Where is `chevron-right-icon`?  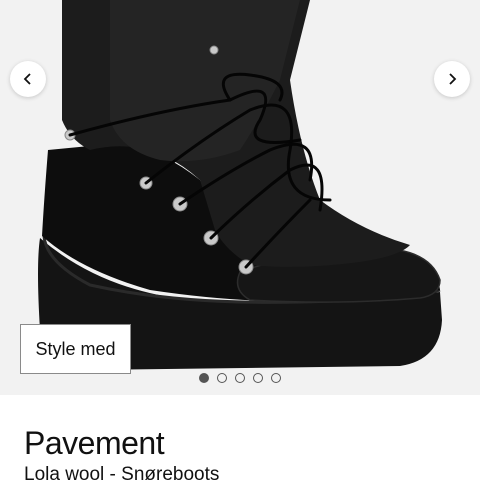
chevron-right-icon is located at coordinates (453, 79).